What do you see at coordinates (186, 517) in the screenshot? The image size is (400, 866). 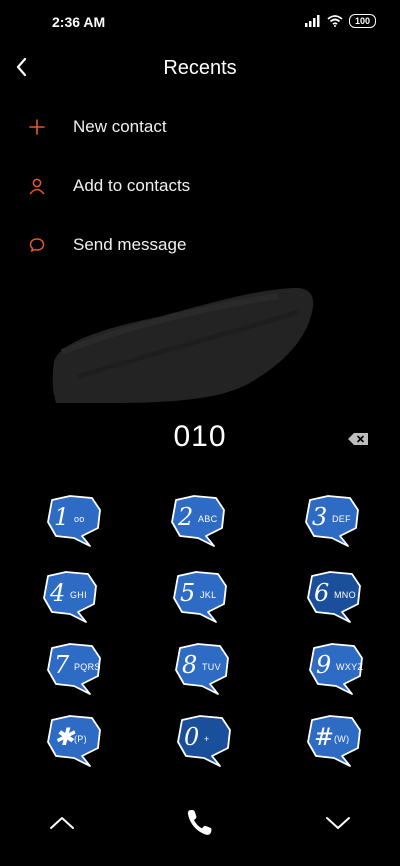 I see `key-2-digit: 2` at bounding box center [186, 517].